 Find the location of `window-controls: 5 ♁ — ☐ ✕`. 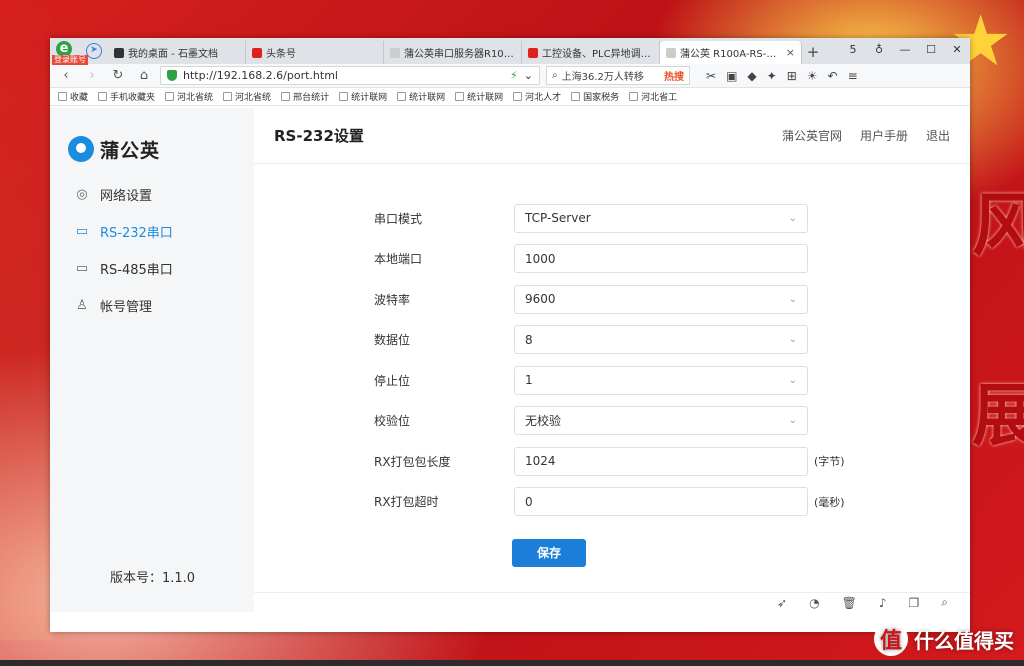

window-controls: 5 ♁ — ☐ ✕ is located at coordinates (905, 50).